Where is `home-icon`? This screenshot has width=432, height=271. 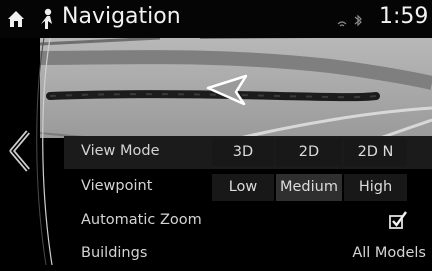
home-icon is located at coordinates (16, 19).